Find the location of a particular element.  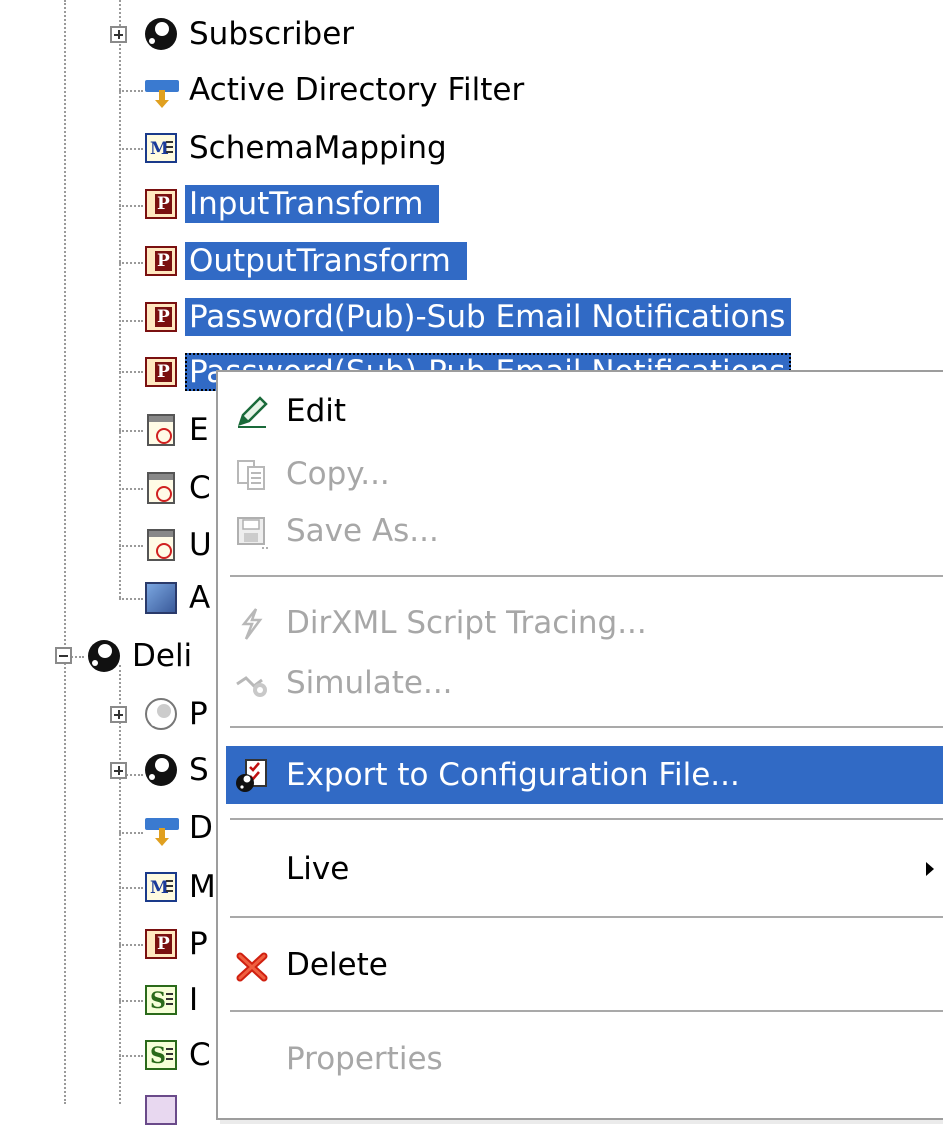

tree-item-label: SchemaMapping is located at coordinates (318, 148).